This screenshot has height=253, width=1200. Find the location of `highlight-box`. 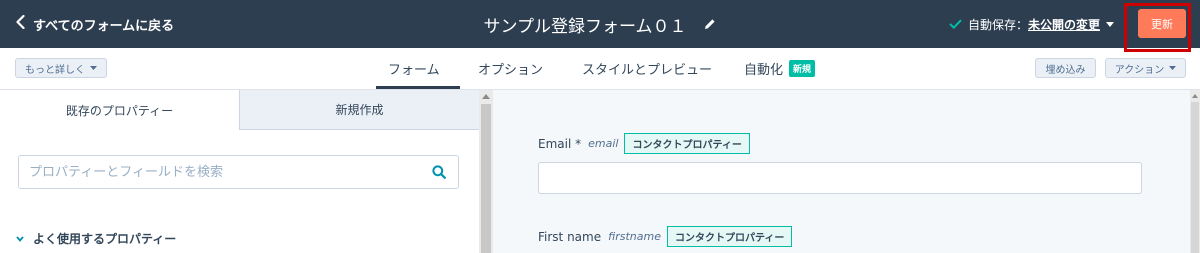

highlight-box is located at coordinates (1157, 27).